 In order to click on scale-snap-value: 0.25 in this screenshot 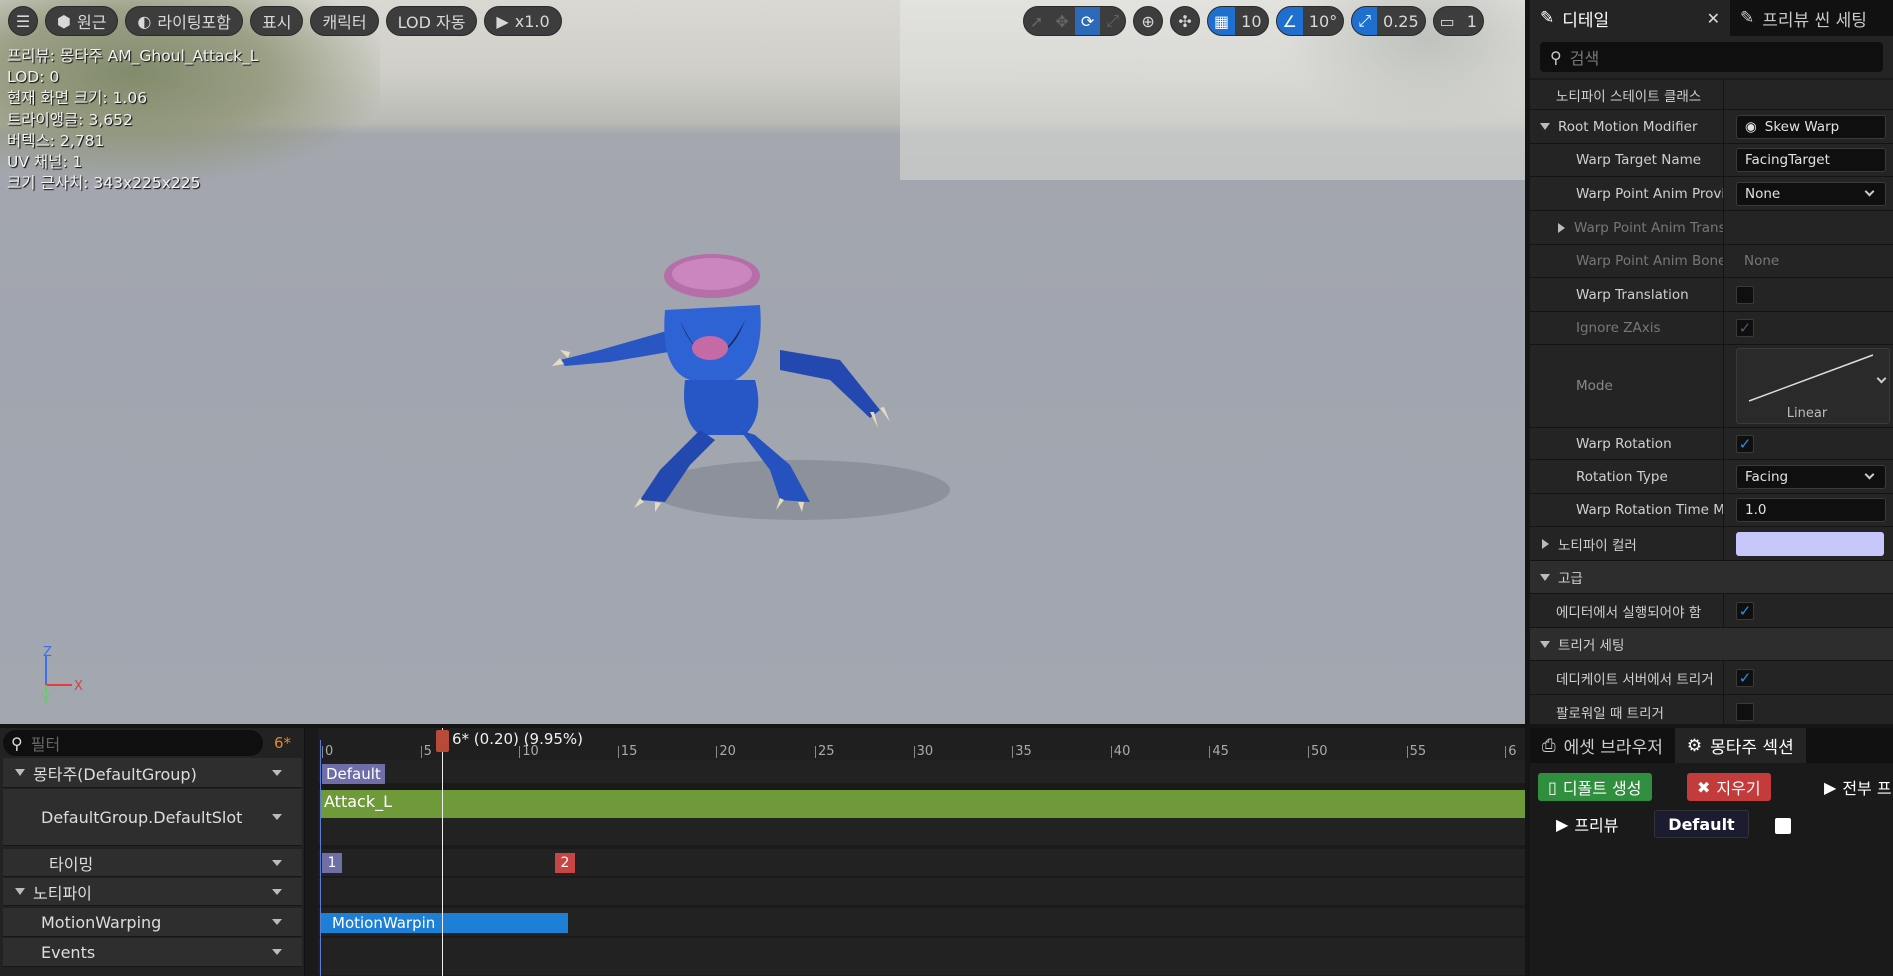, I will do `click(1401, 21)`.